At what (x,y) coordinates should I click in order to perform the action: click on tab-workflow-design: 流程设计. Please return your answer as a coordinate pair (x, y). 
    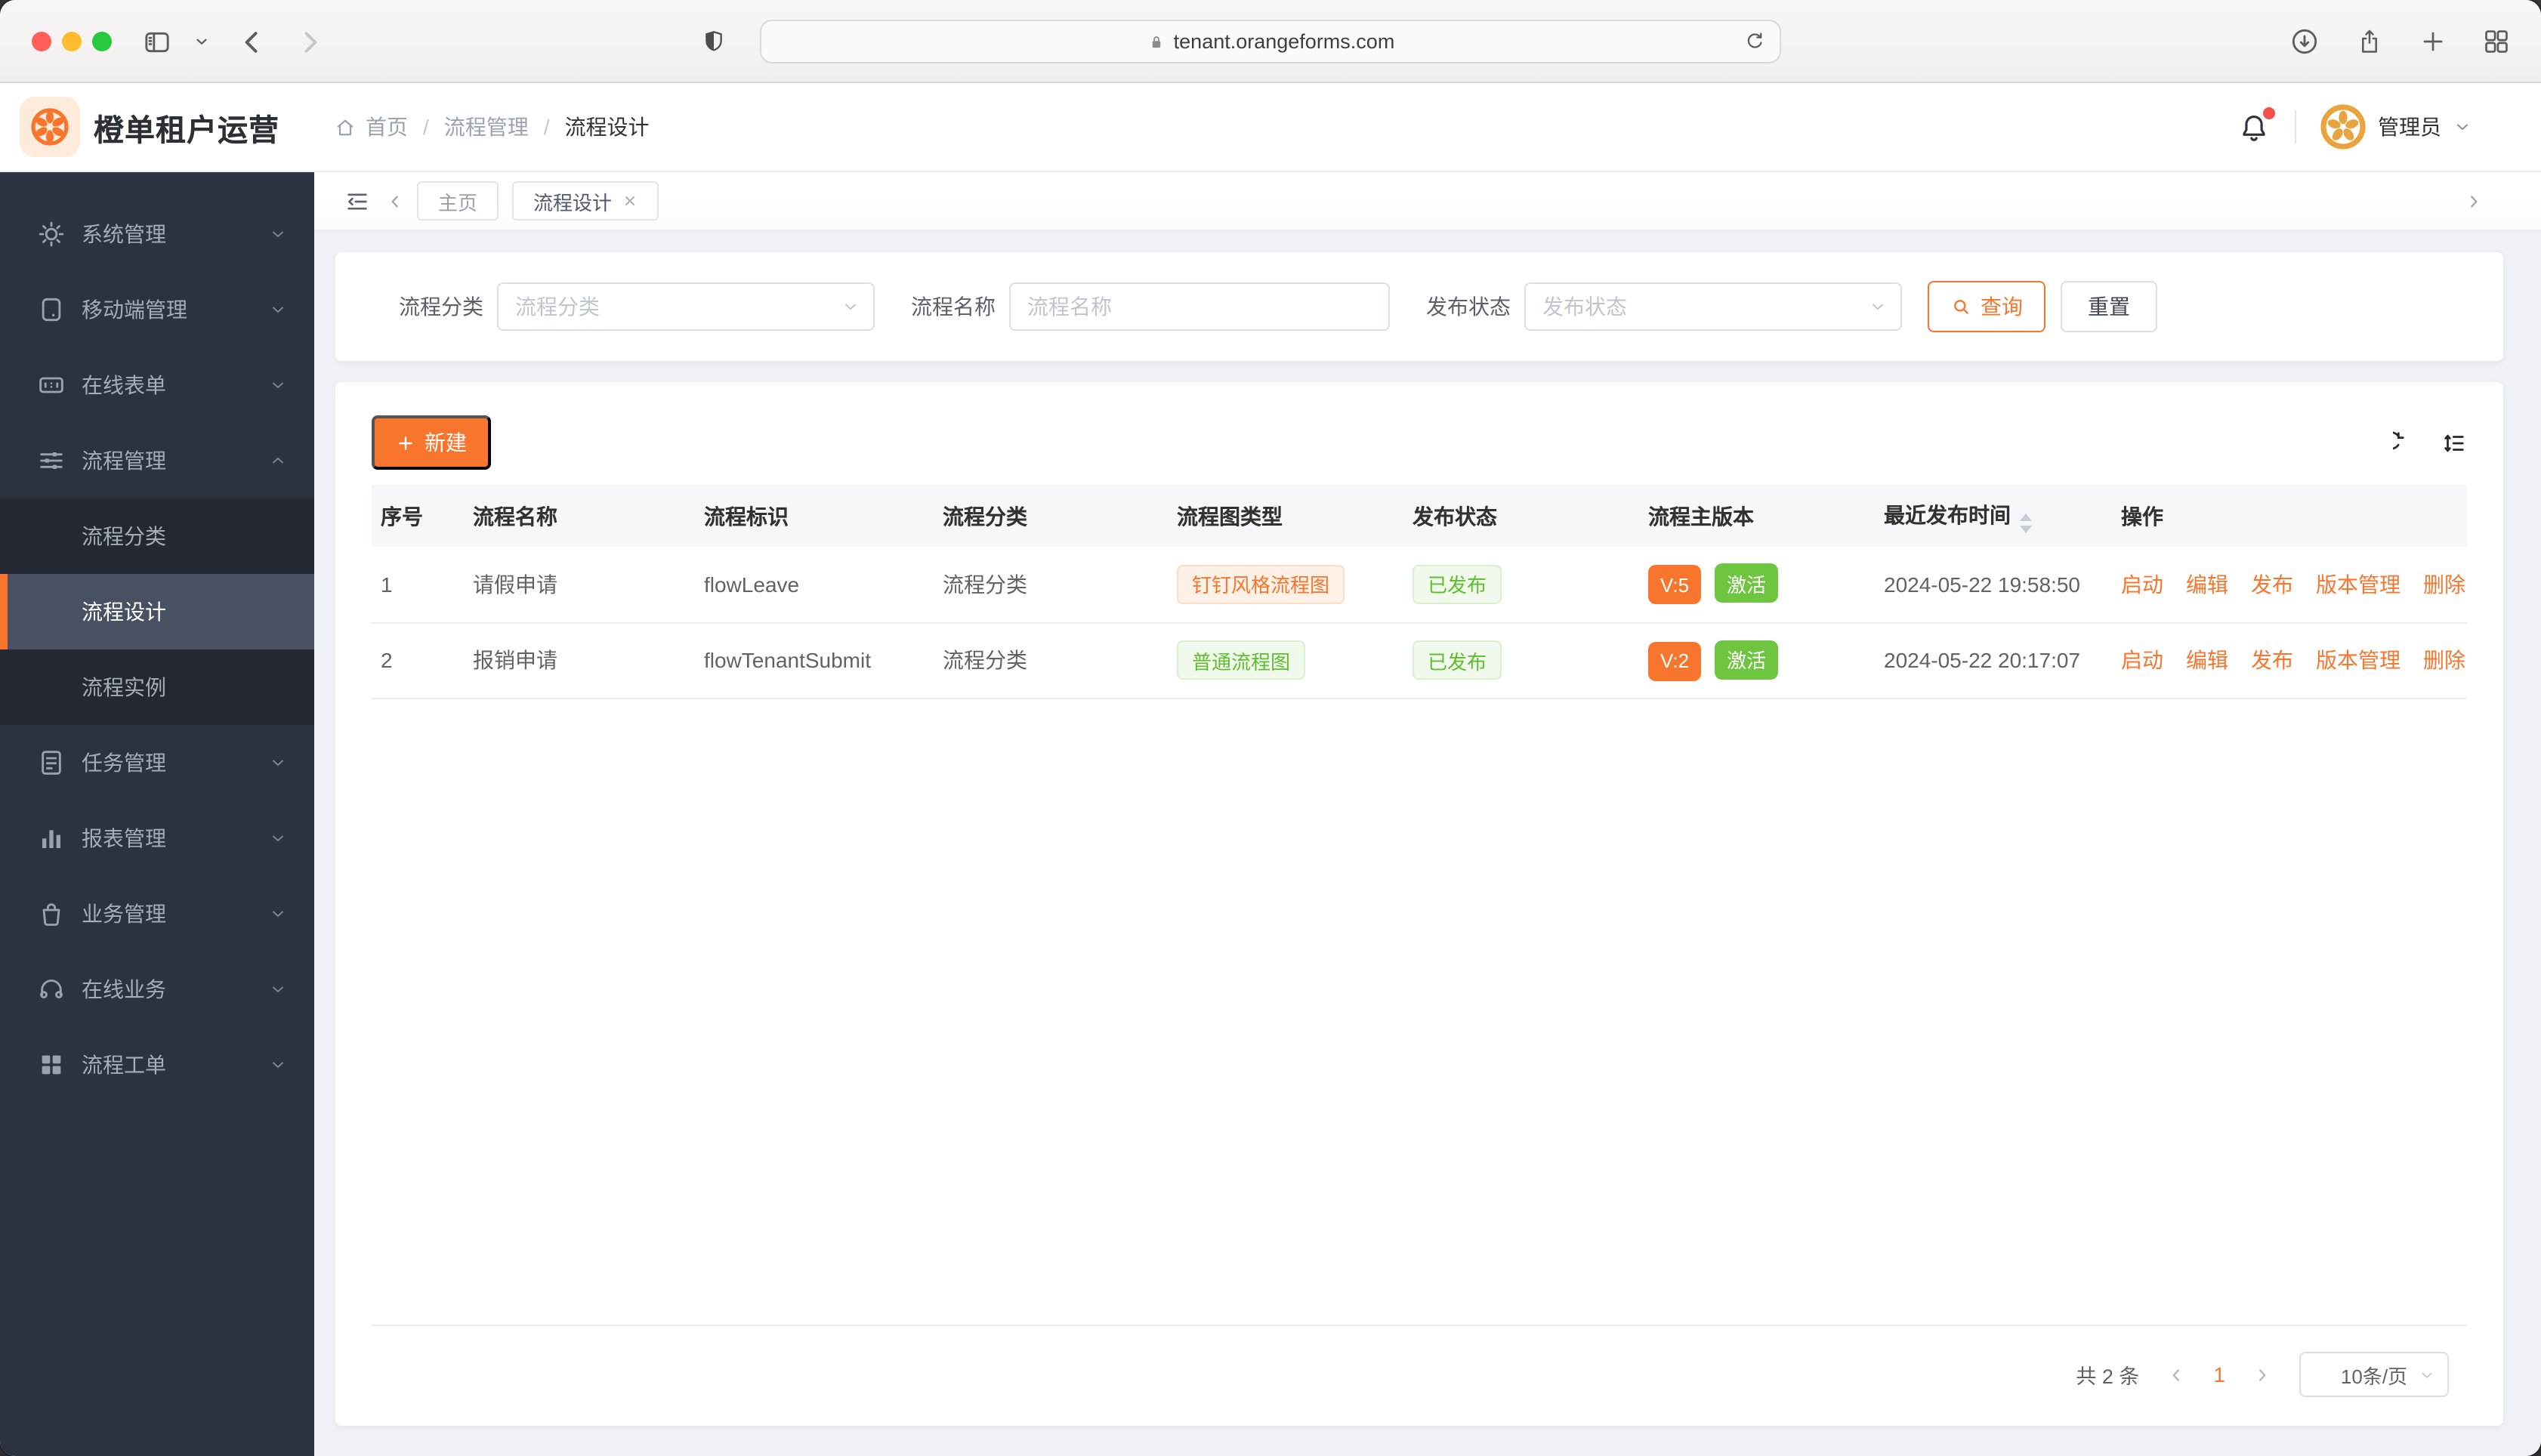
    Looking at the image, I should click on (585, 201).